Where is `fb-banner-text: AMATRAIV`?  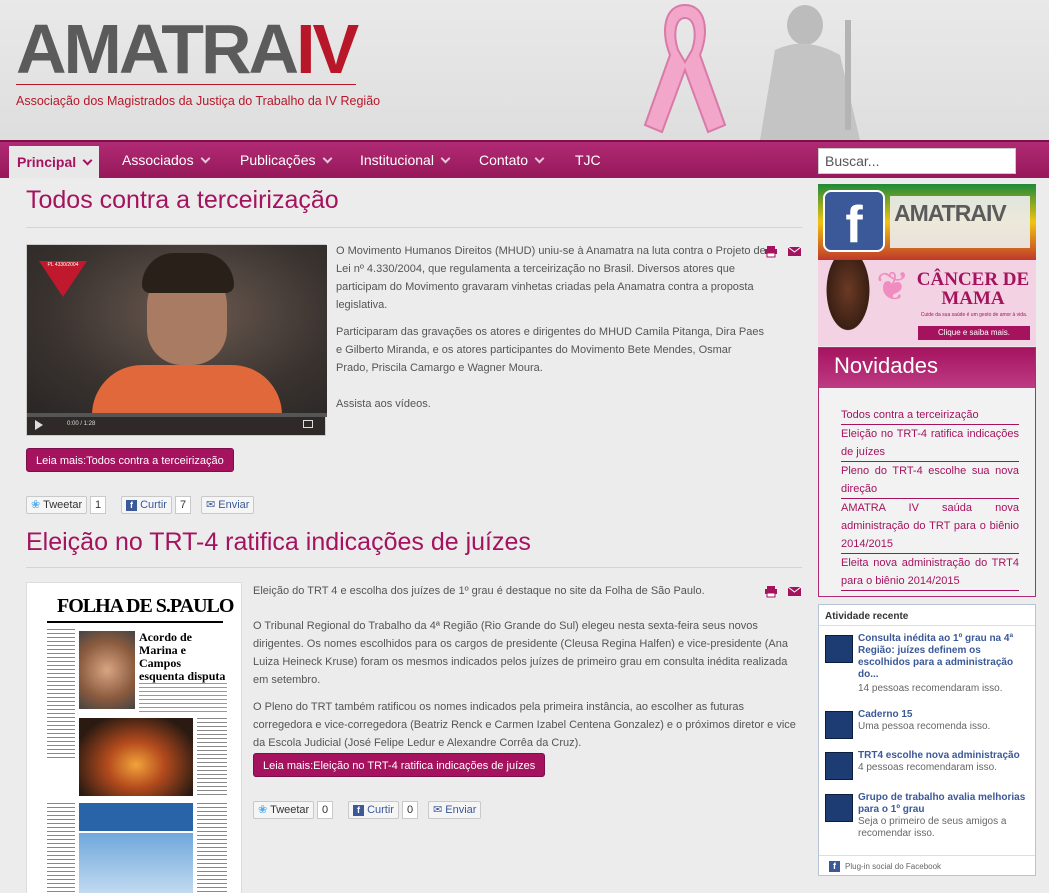
fb-banner-text: AMATRAIV is located at coordinates (950, 213).